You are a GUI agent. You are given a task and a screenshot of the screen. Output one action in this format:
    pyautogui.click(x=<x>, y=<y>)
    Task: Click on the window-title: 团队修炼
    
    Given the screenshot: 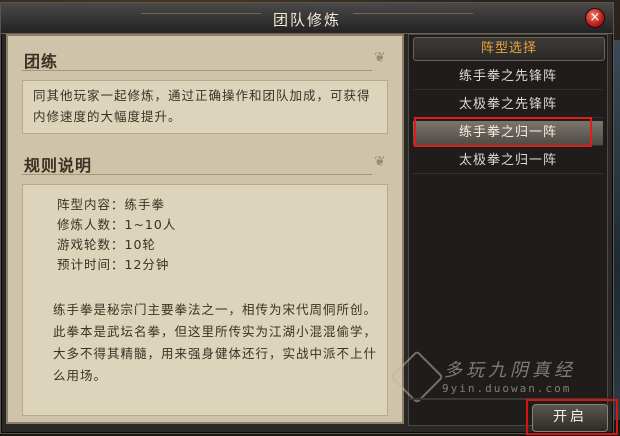 What is the action you would take?
    pyautogui.click(x=306, y=20)
    